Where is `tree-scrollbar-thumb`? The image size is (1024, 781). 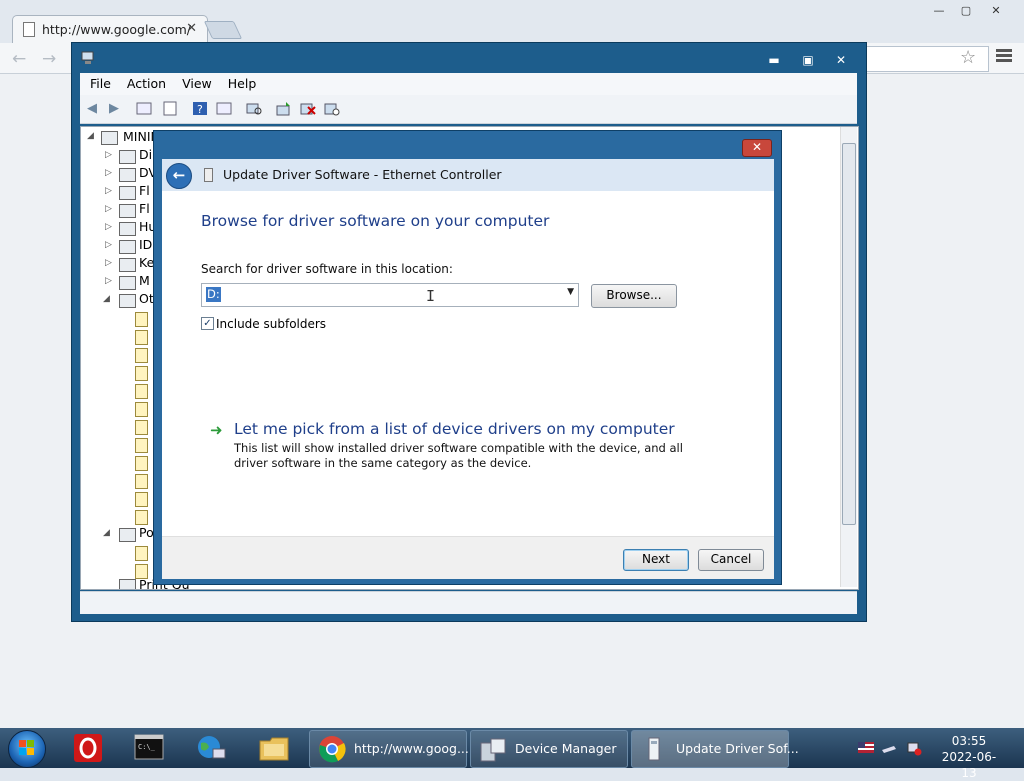
tree-scrollbar-thumb is located at coordinates (849, 334).